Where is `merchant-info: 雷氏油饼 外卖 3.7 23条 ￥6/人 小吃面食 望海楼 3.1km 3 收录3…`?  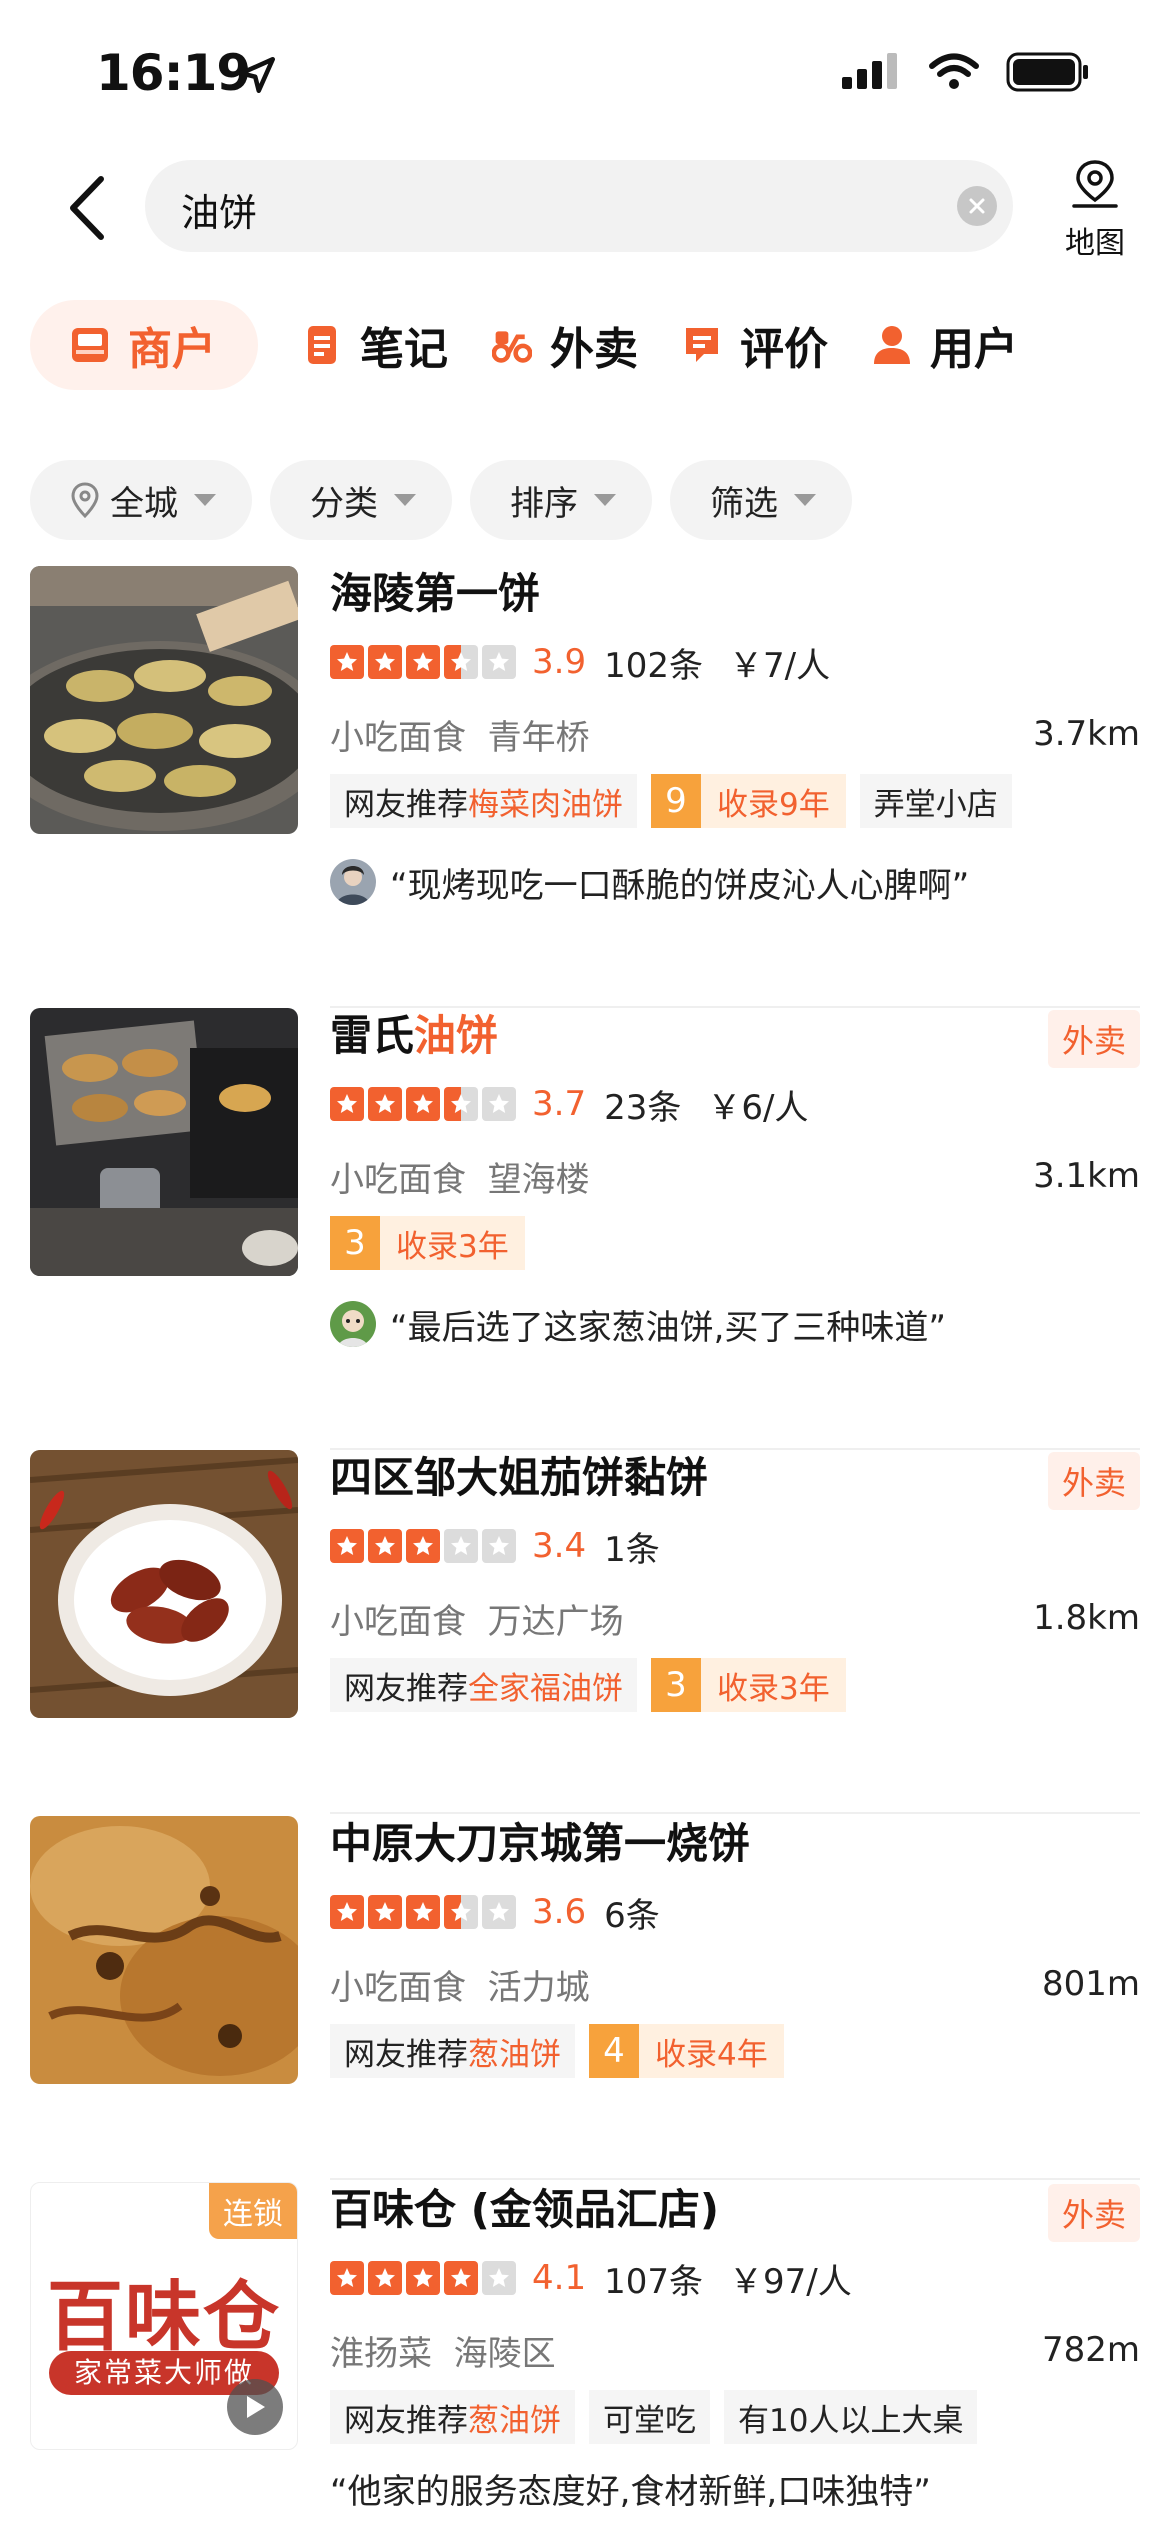 merchant-info: 雷氏油饼 外卖 3.7 23条 ￥6/人 小吃面食 望海楼 3.1km 3 收录3… is located at coordinates (735, 1180).